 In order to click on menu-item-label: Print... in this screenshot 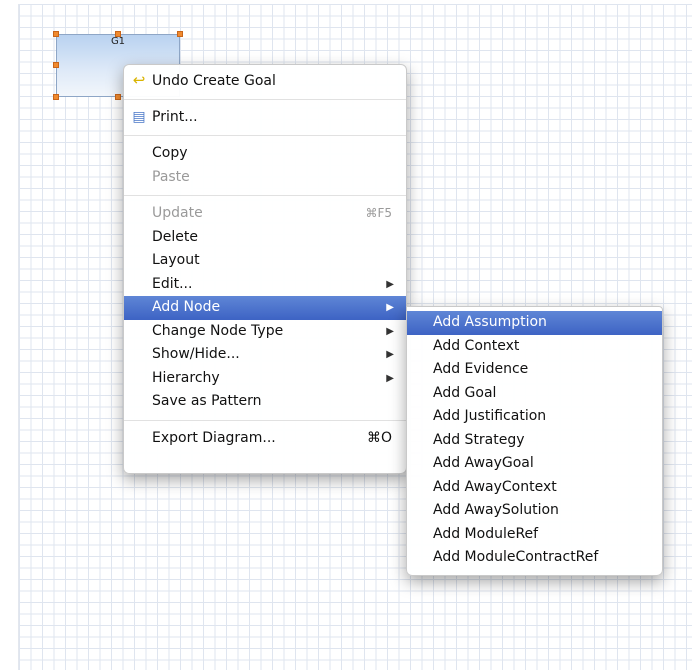, I will do `click(175, 116)`.